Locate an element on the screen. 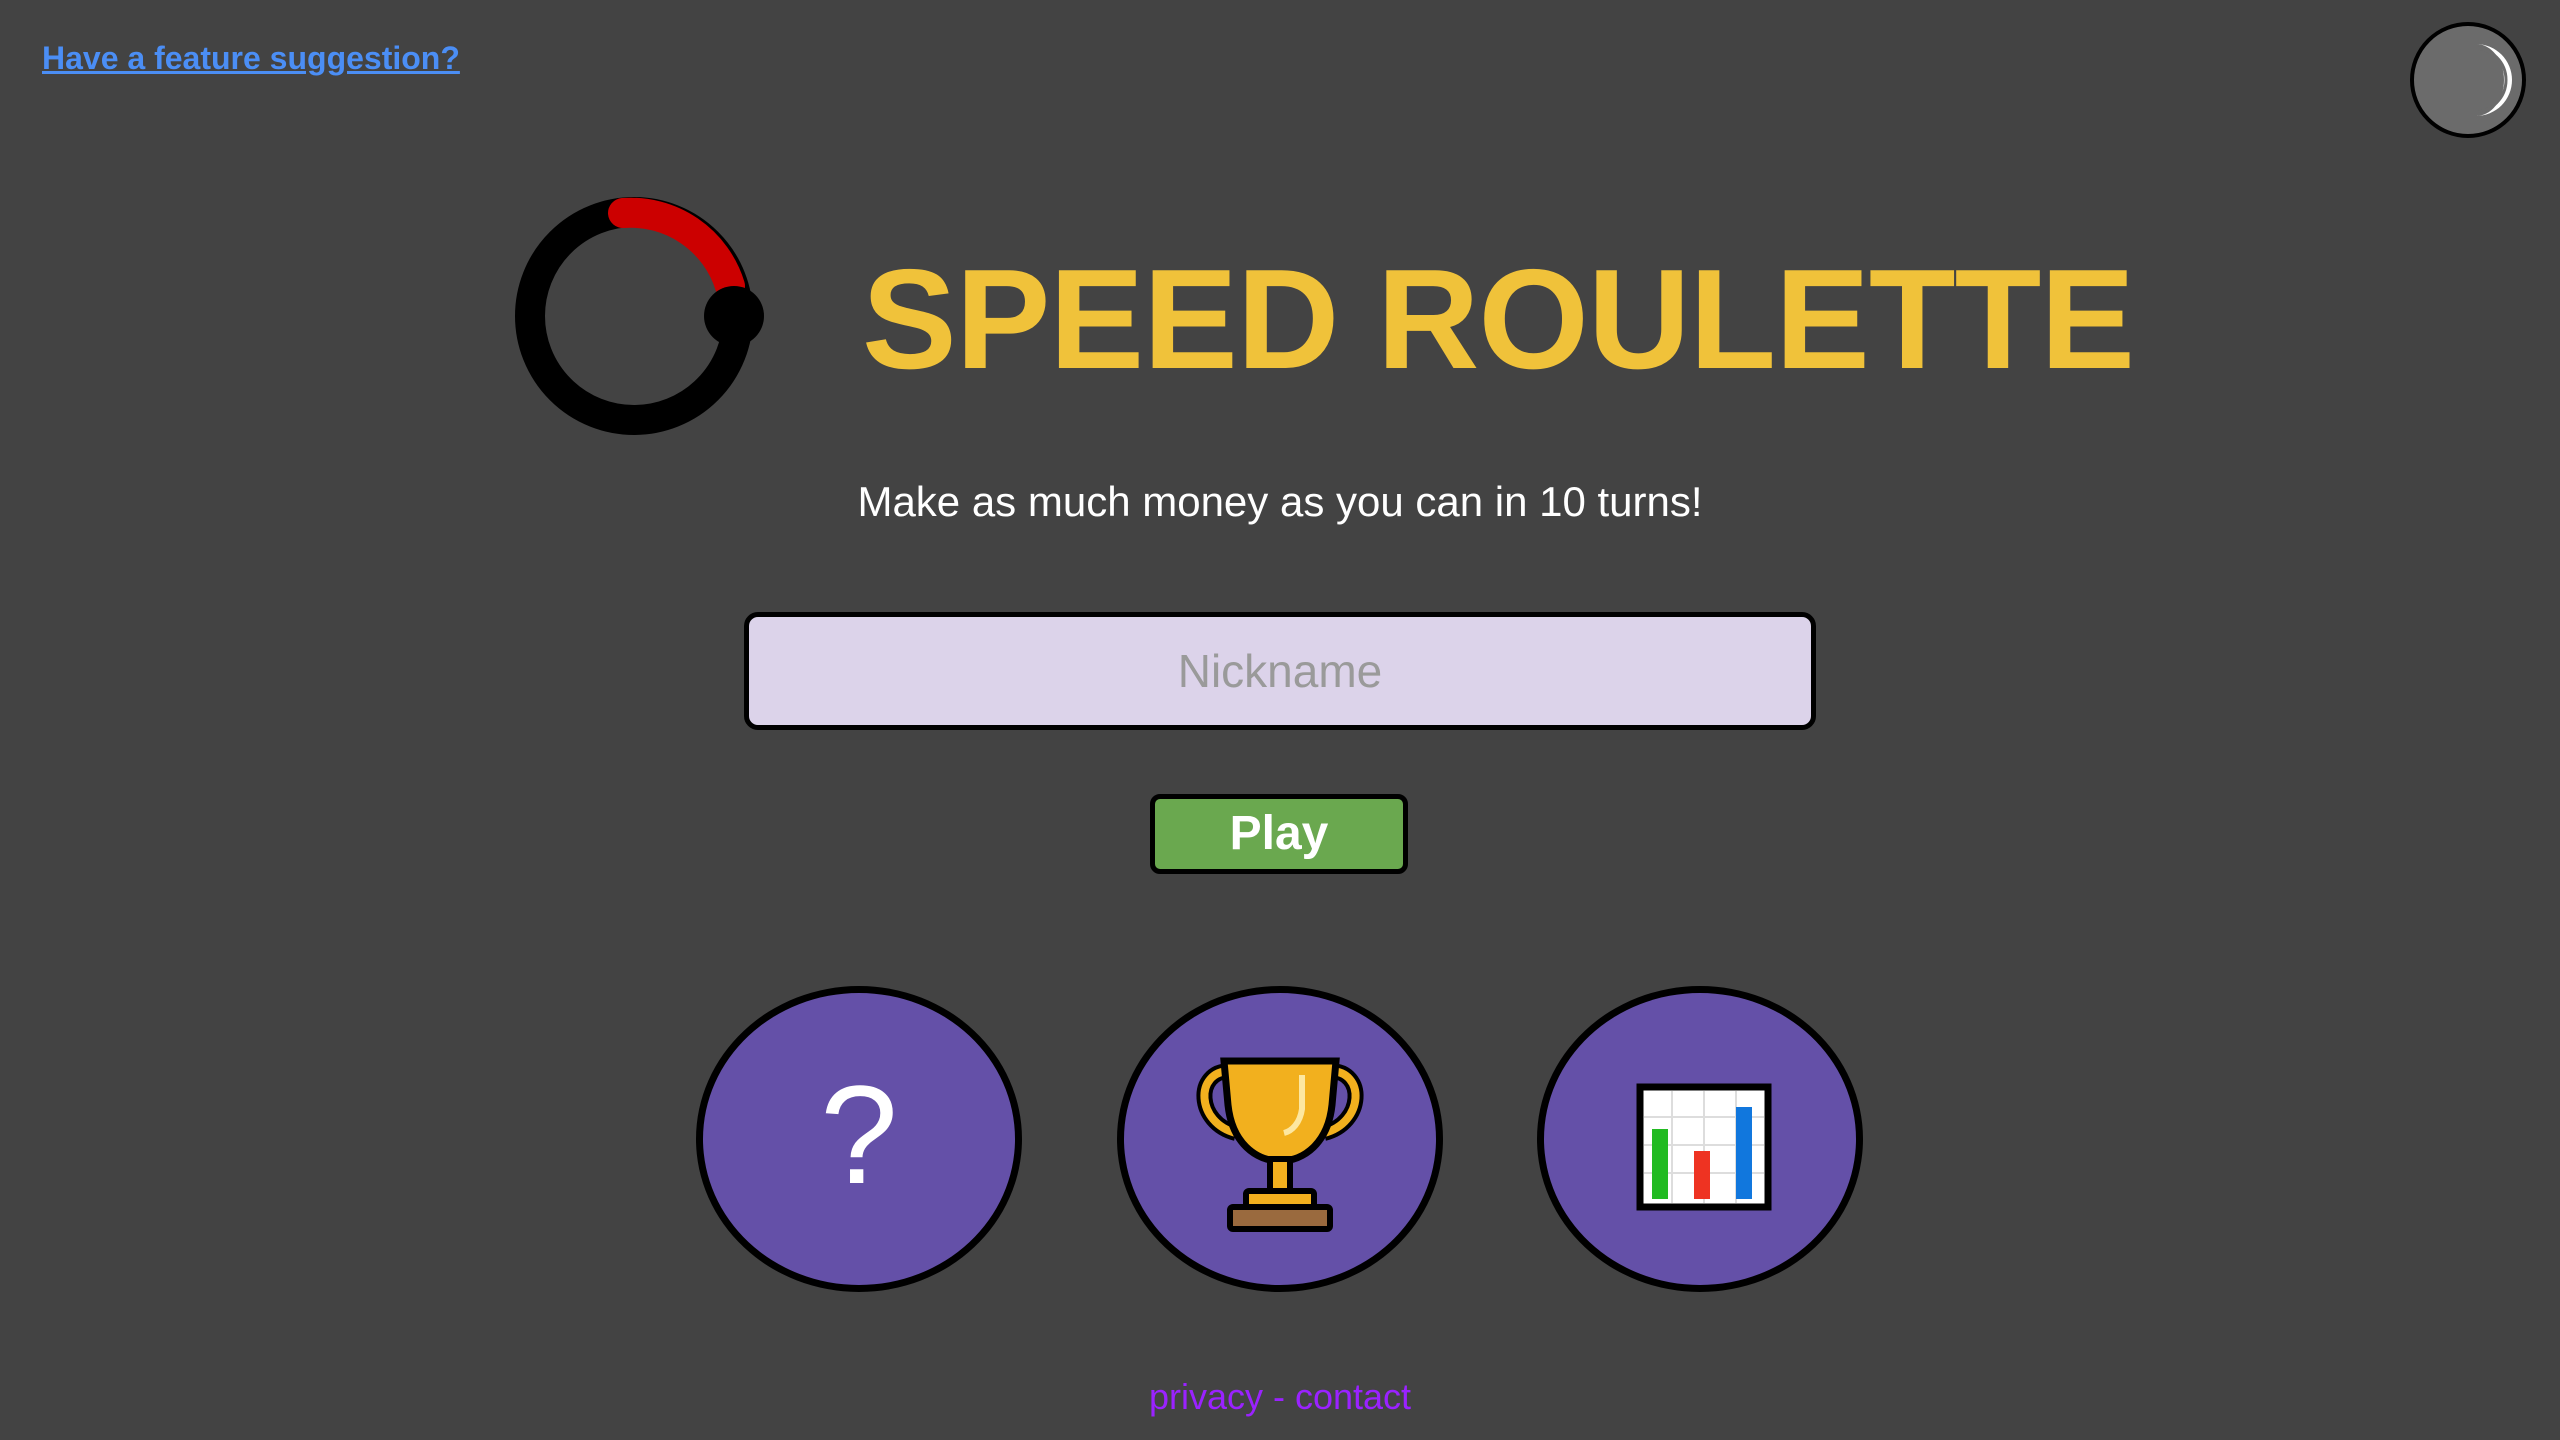 This screenshot has width=2560, height=1440. crescent-moon-icon is located at coordinates (2492, 80).